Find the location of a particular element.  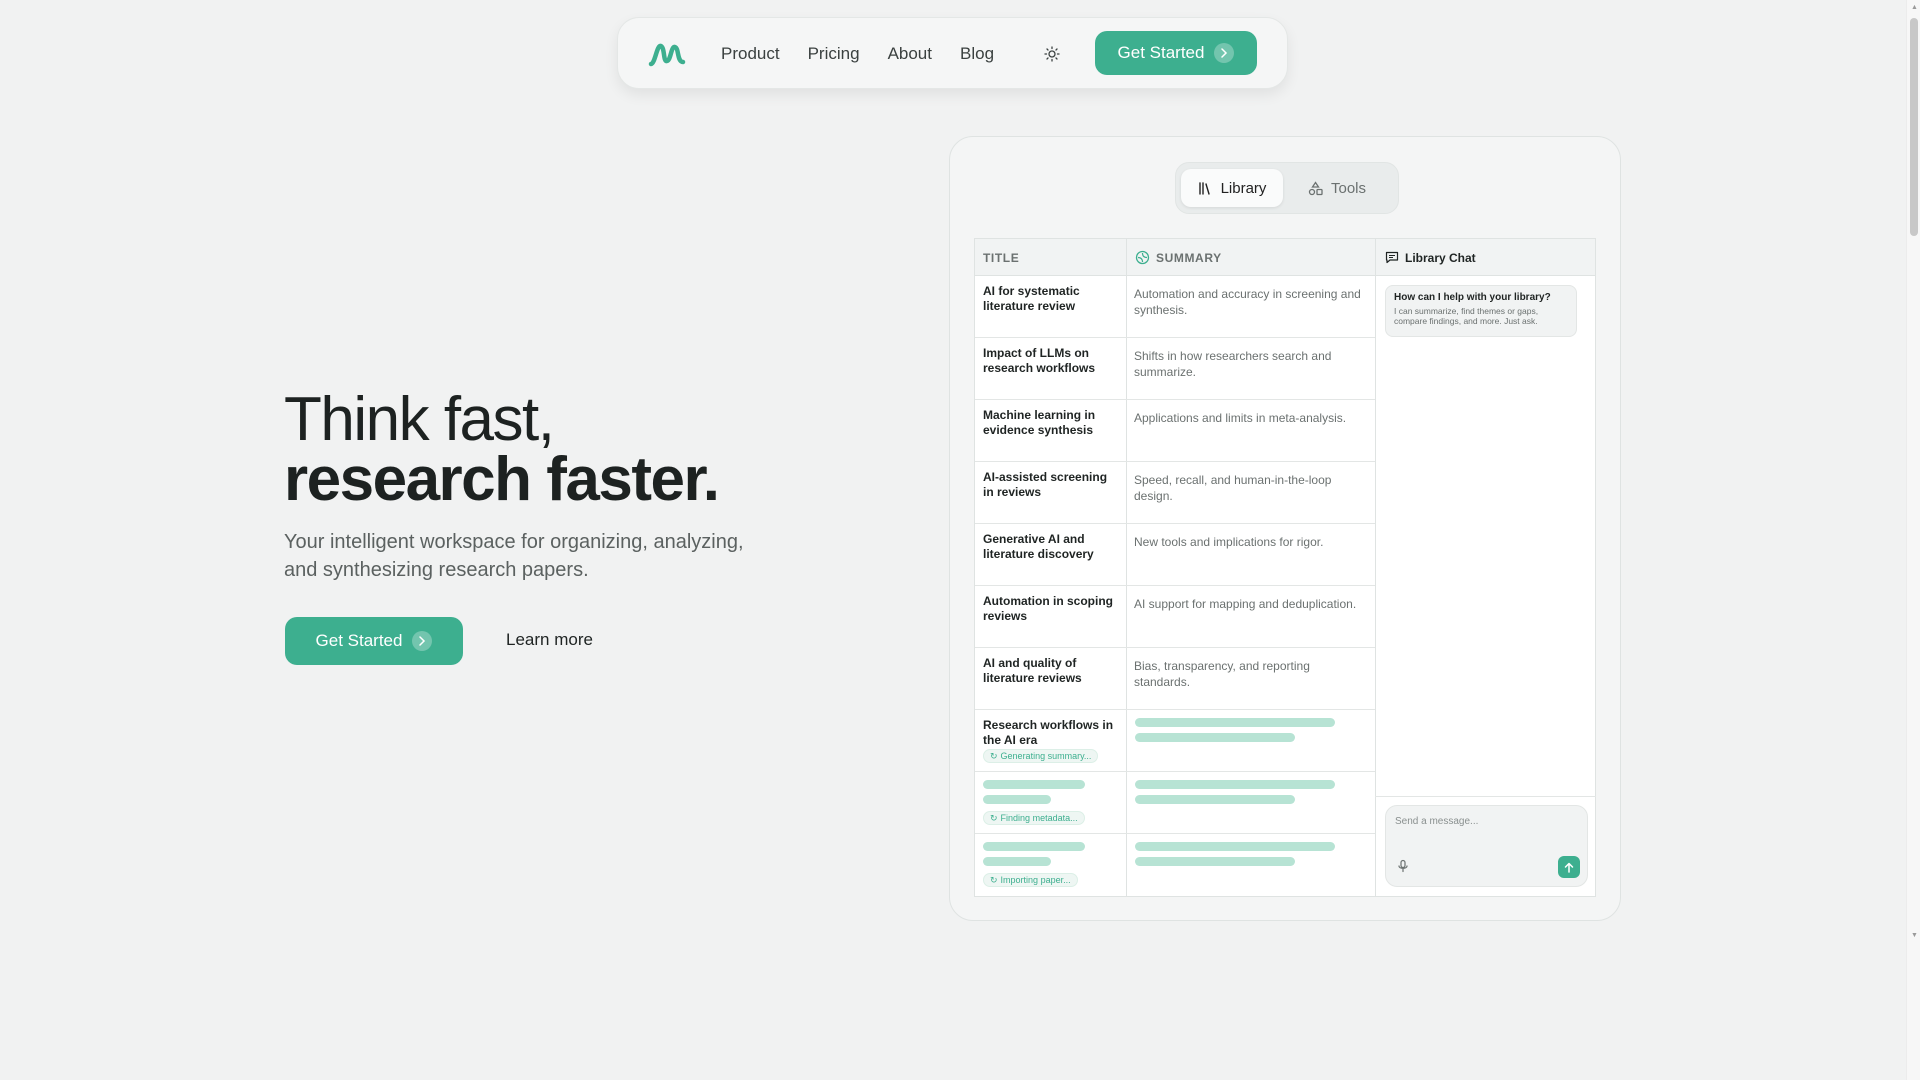

hero-title-line2: research faster. is located at coordinates (502, 479).